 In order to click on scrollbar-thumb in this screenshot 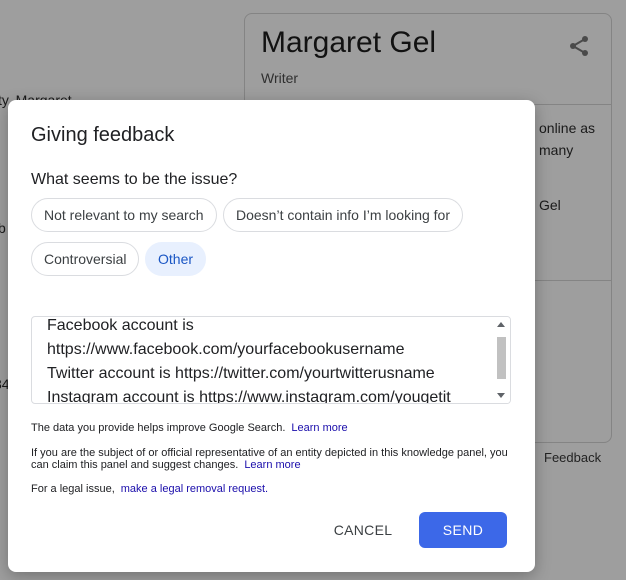, I will do `click(501, 358)`.